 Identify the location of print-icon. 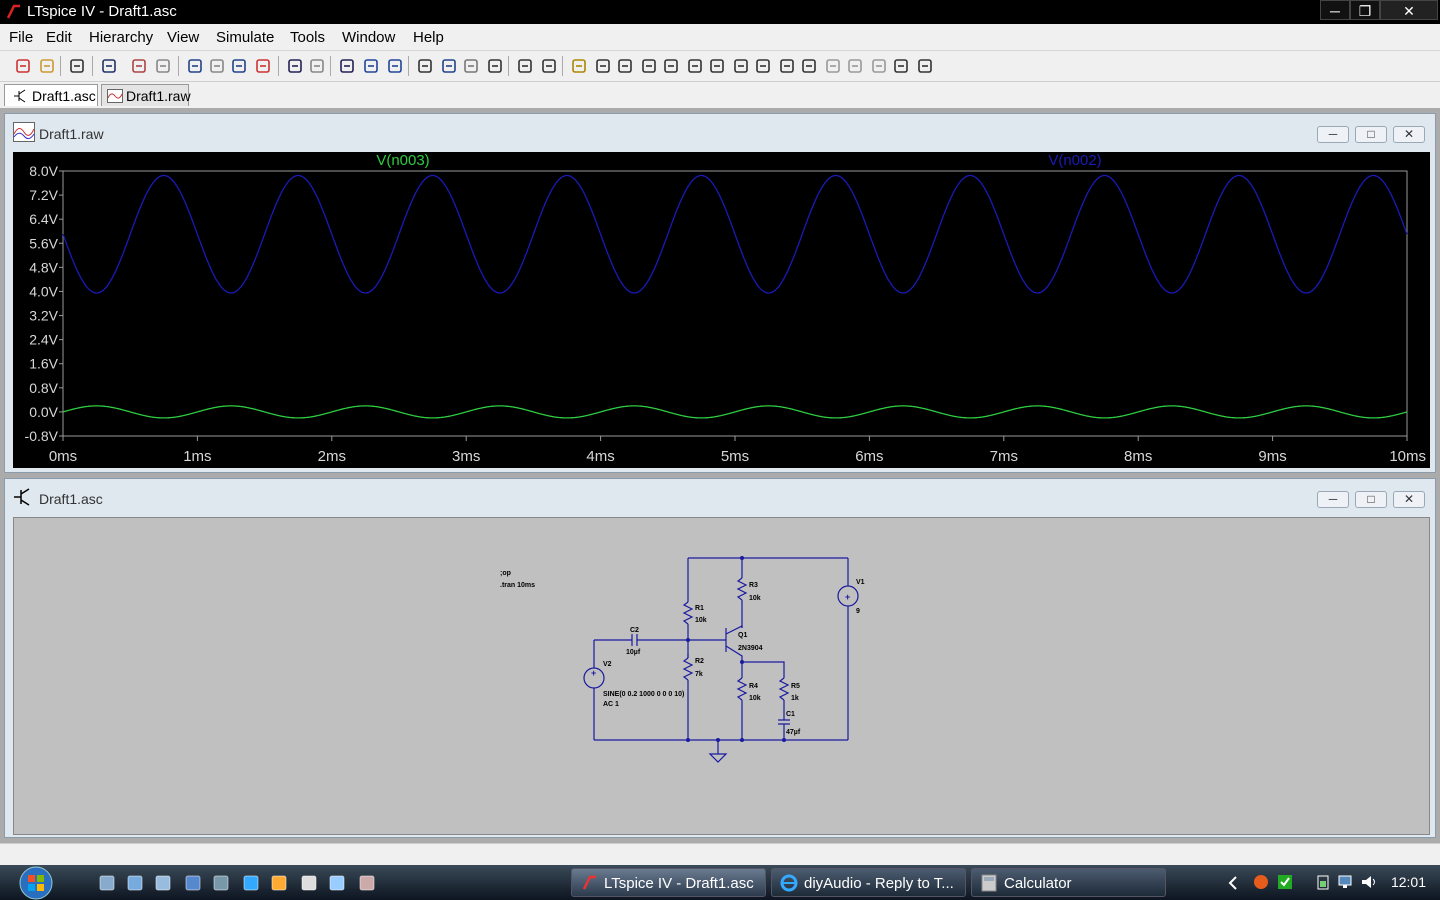
(549, 66).